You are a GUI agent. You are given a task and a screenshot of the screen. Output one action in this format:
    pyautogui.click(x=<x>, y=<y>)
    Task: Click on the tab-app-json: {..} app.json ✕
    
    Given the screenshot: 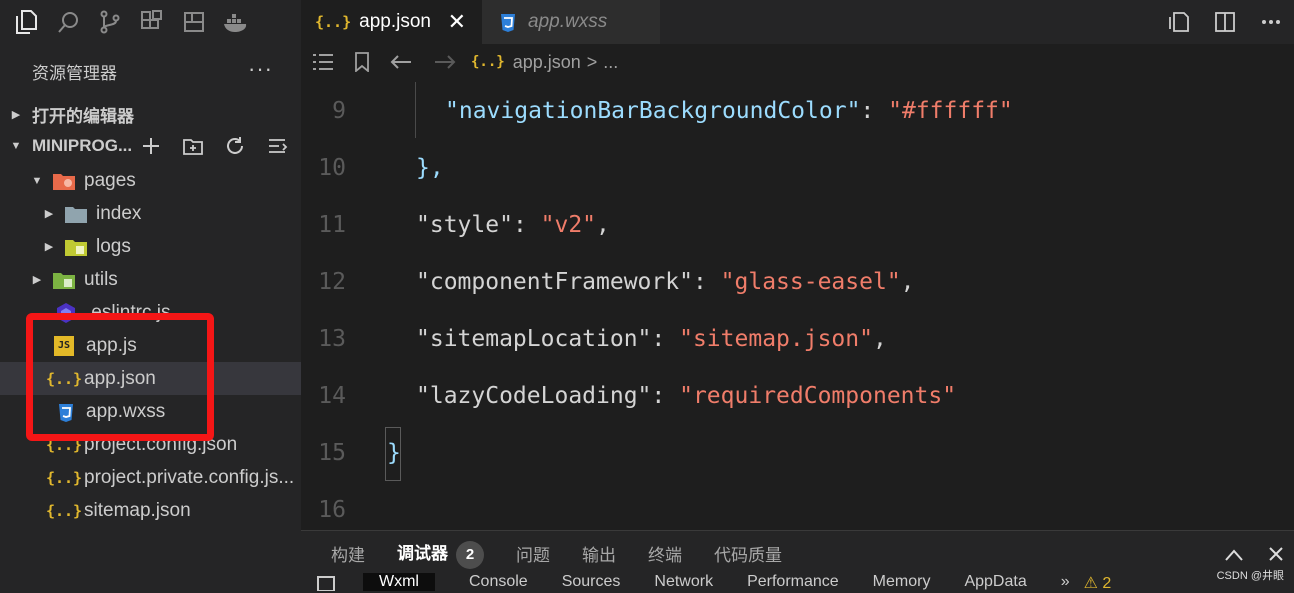 What is the action you would take?
    pyautogui.click(x=391, y=22)
    